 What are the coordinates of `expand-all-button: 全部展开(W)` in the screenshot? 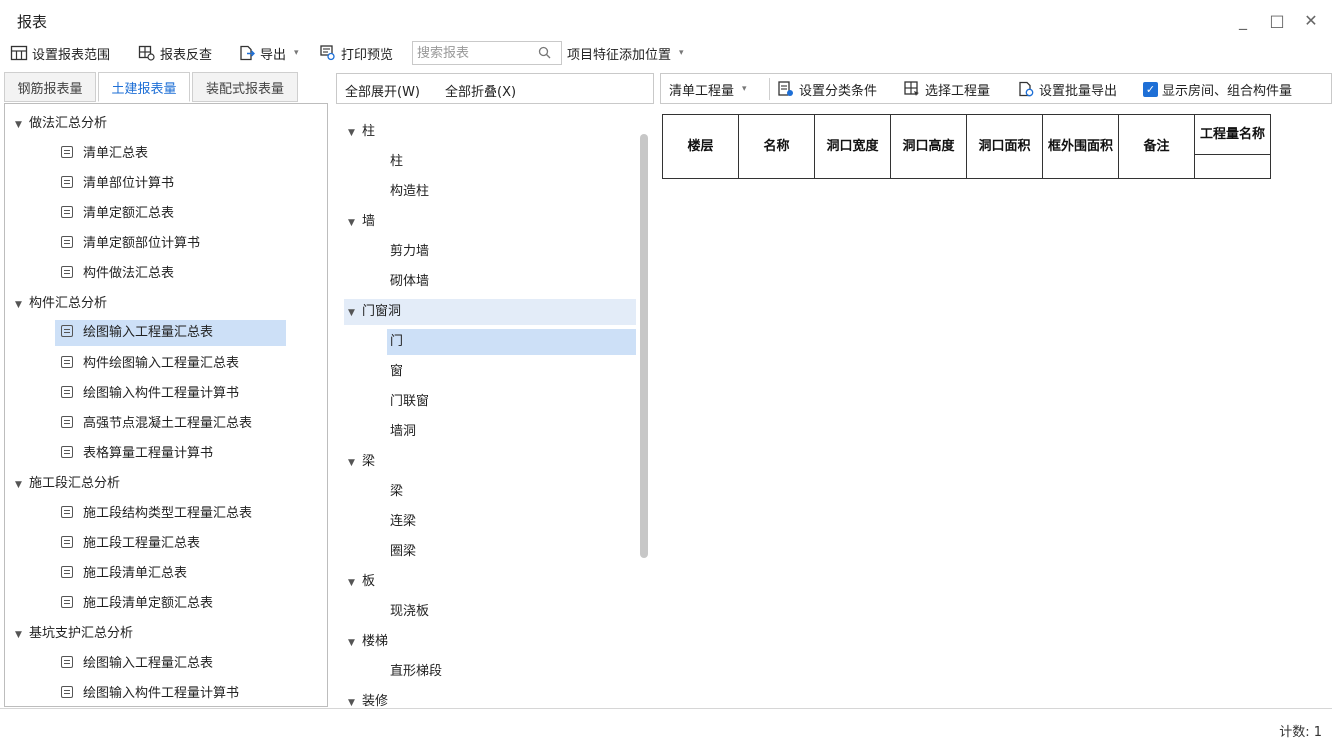 It's located at (382, 90).